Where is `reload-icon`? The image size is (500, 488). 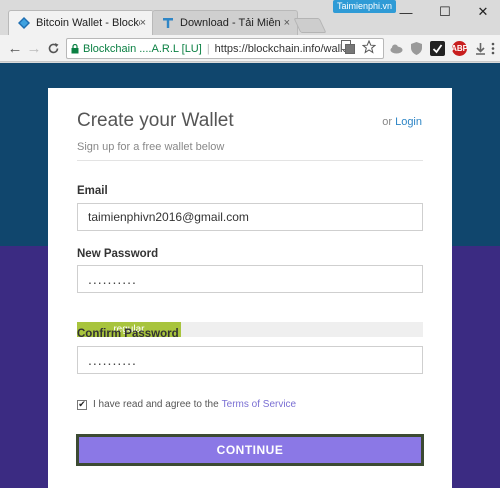
reload-icon is located at coordinates (53, 47).